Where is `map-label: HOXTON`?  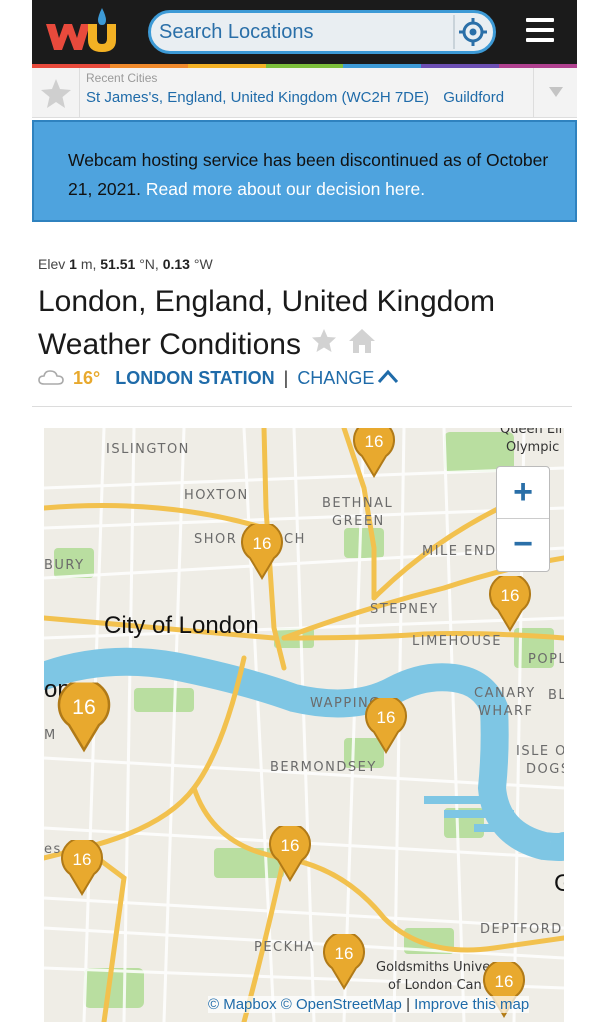 map-label: HOXTON is located at coordinates (216, 495).